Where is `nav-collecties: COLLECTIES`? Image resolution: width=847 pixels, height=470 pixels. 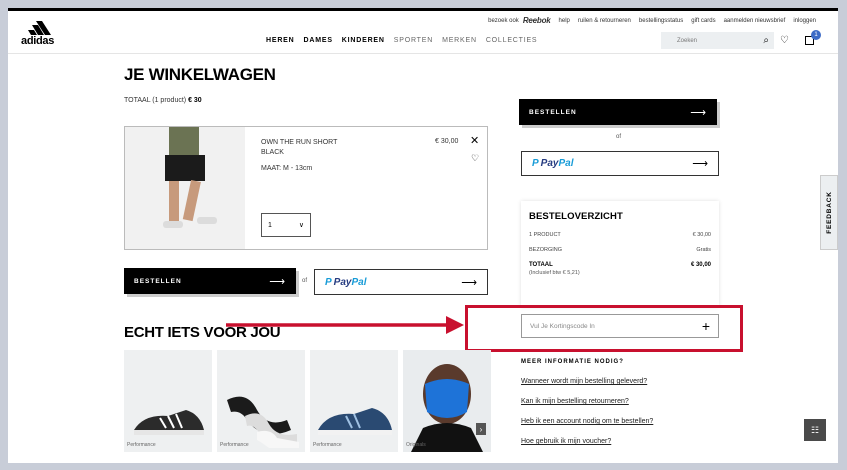 nav-collecties: COLLECTIES is located at coordinates (512, 40).